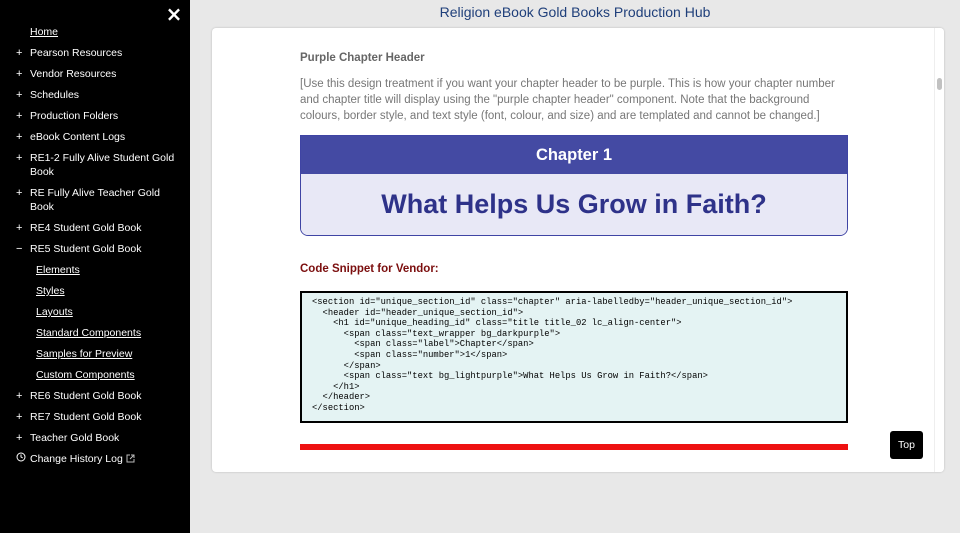 The height and width of the screenshot is (533, 960). What do you see at coordinates (174, 14) in the screenshot?
I see `close-icon: ×` at bounding box center [174, 14].